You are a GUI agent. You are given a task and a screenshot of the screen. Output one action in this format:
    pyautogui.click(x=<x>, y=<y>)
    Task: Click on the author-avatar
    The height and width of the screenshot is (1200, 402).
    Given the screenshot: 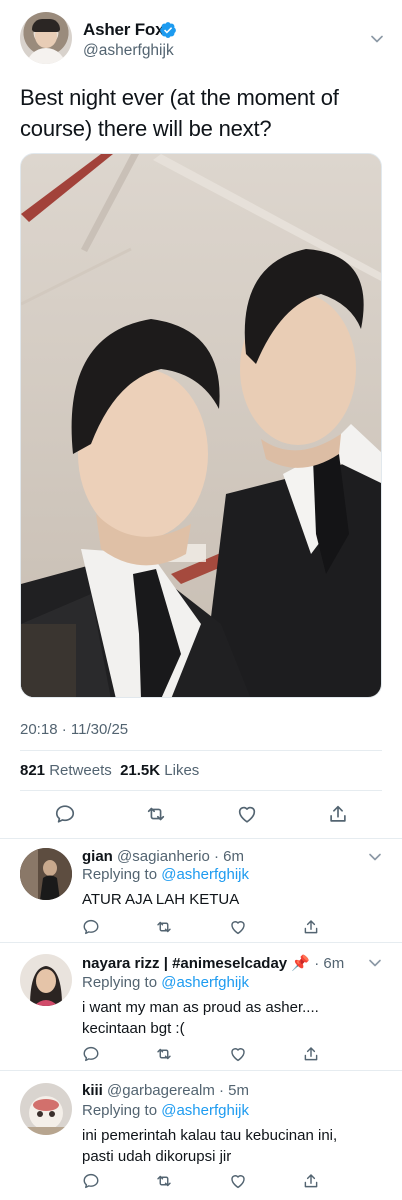 What is the action you would take?
    pyautogui.click(x=46, y=38)
    